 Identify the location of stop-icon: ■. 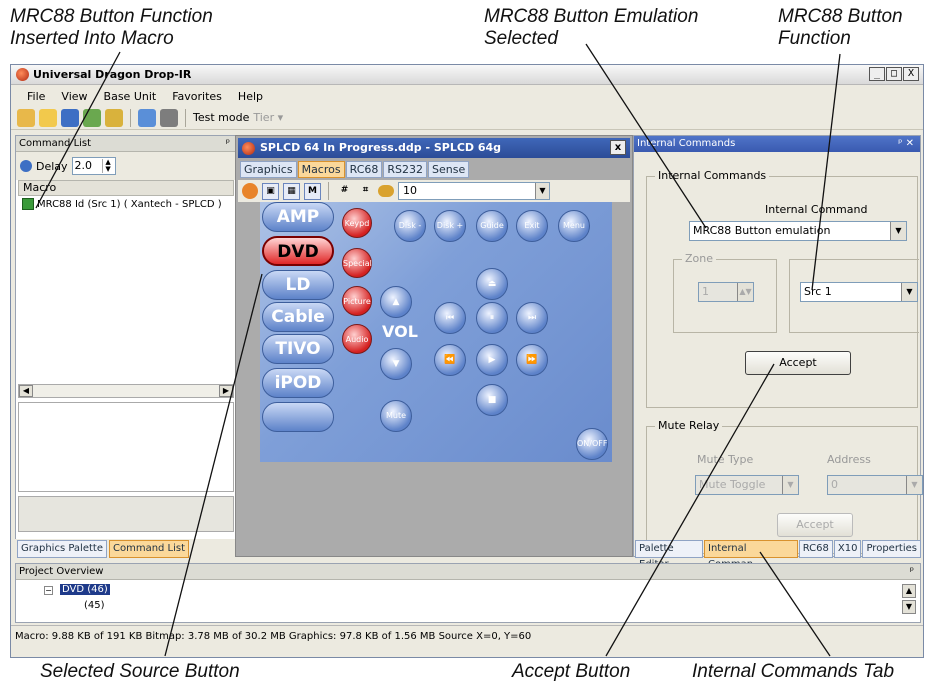
(492, 400).